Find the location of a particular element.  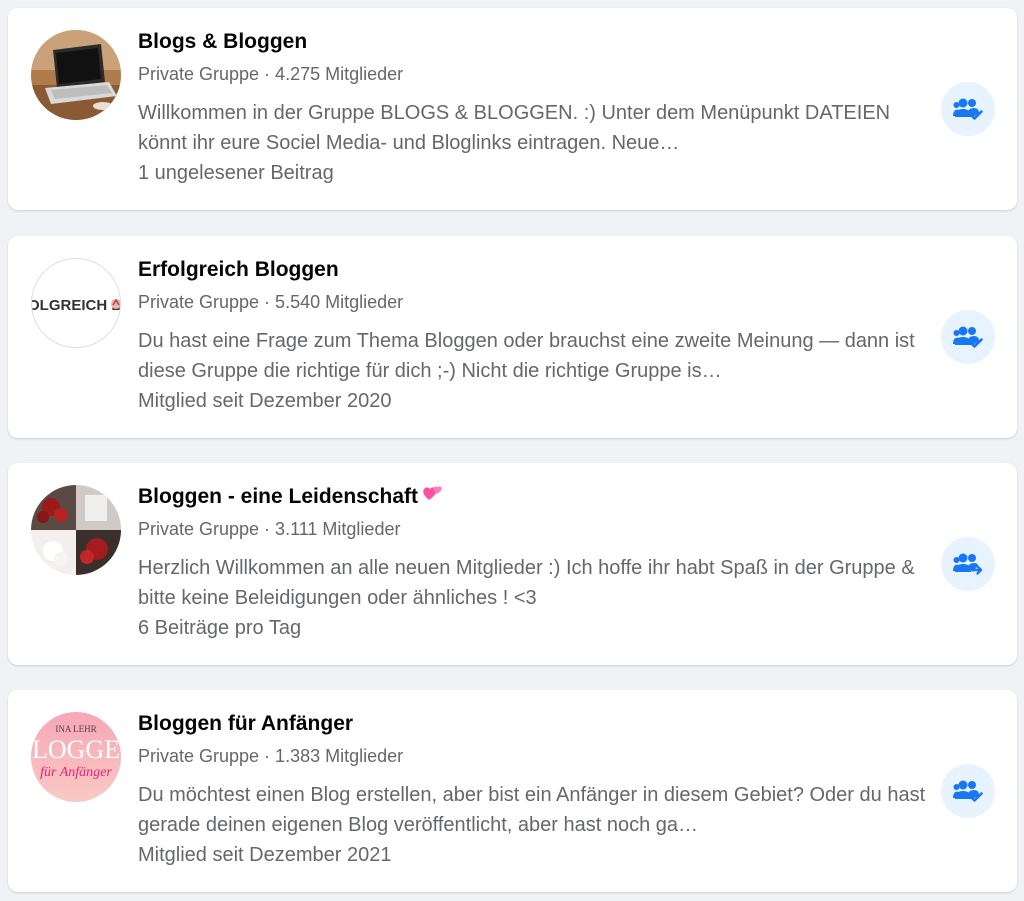

group-title-text: Bloggen - eine Leidenschaft is located at coordinates (278, 496).